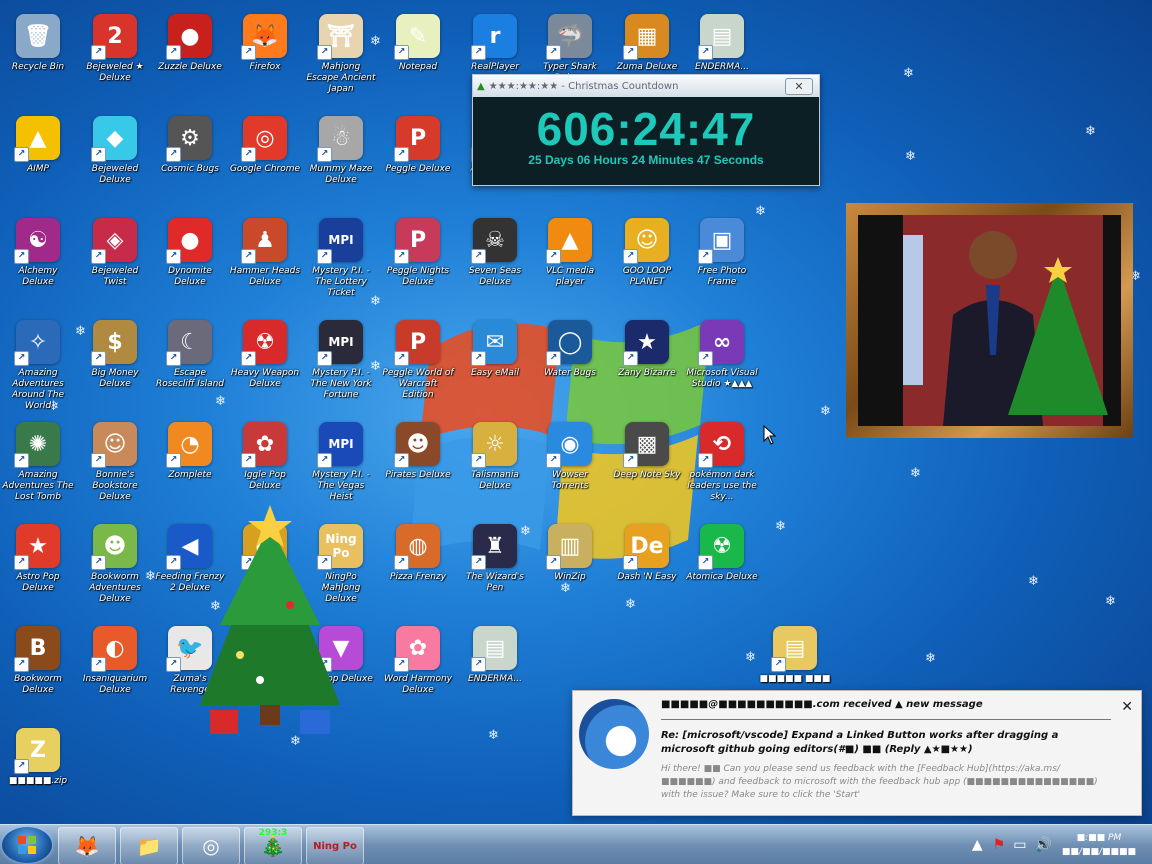  Describe the element at coordinates (38, 486) in the screenshot. I see `desktop-icon-label: Amazing Adventures The Lost Tomb` at that location.